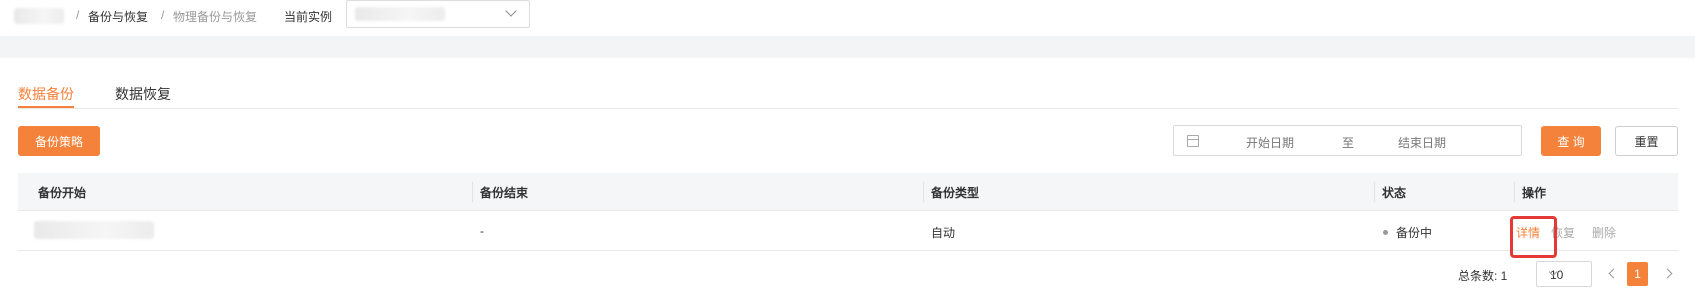 Image resolution: width=1695 pixels, height=301 pixels. What do you see at coordinates (1270, 142) in the screenshot?
I see `start-date-input: 开始日期` at bounding box center [1270, 142].